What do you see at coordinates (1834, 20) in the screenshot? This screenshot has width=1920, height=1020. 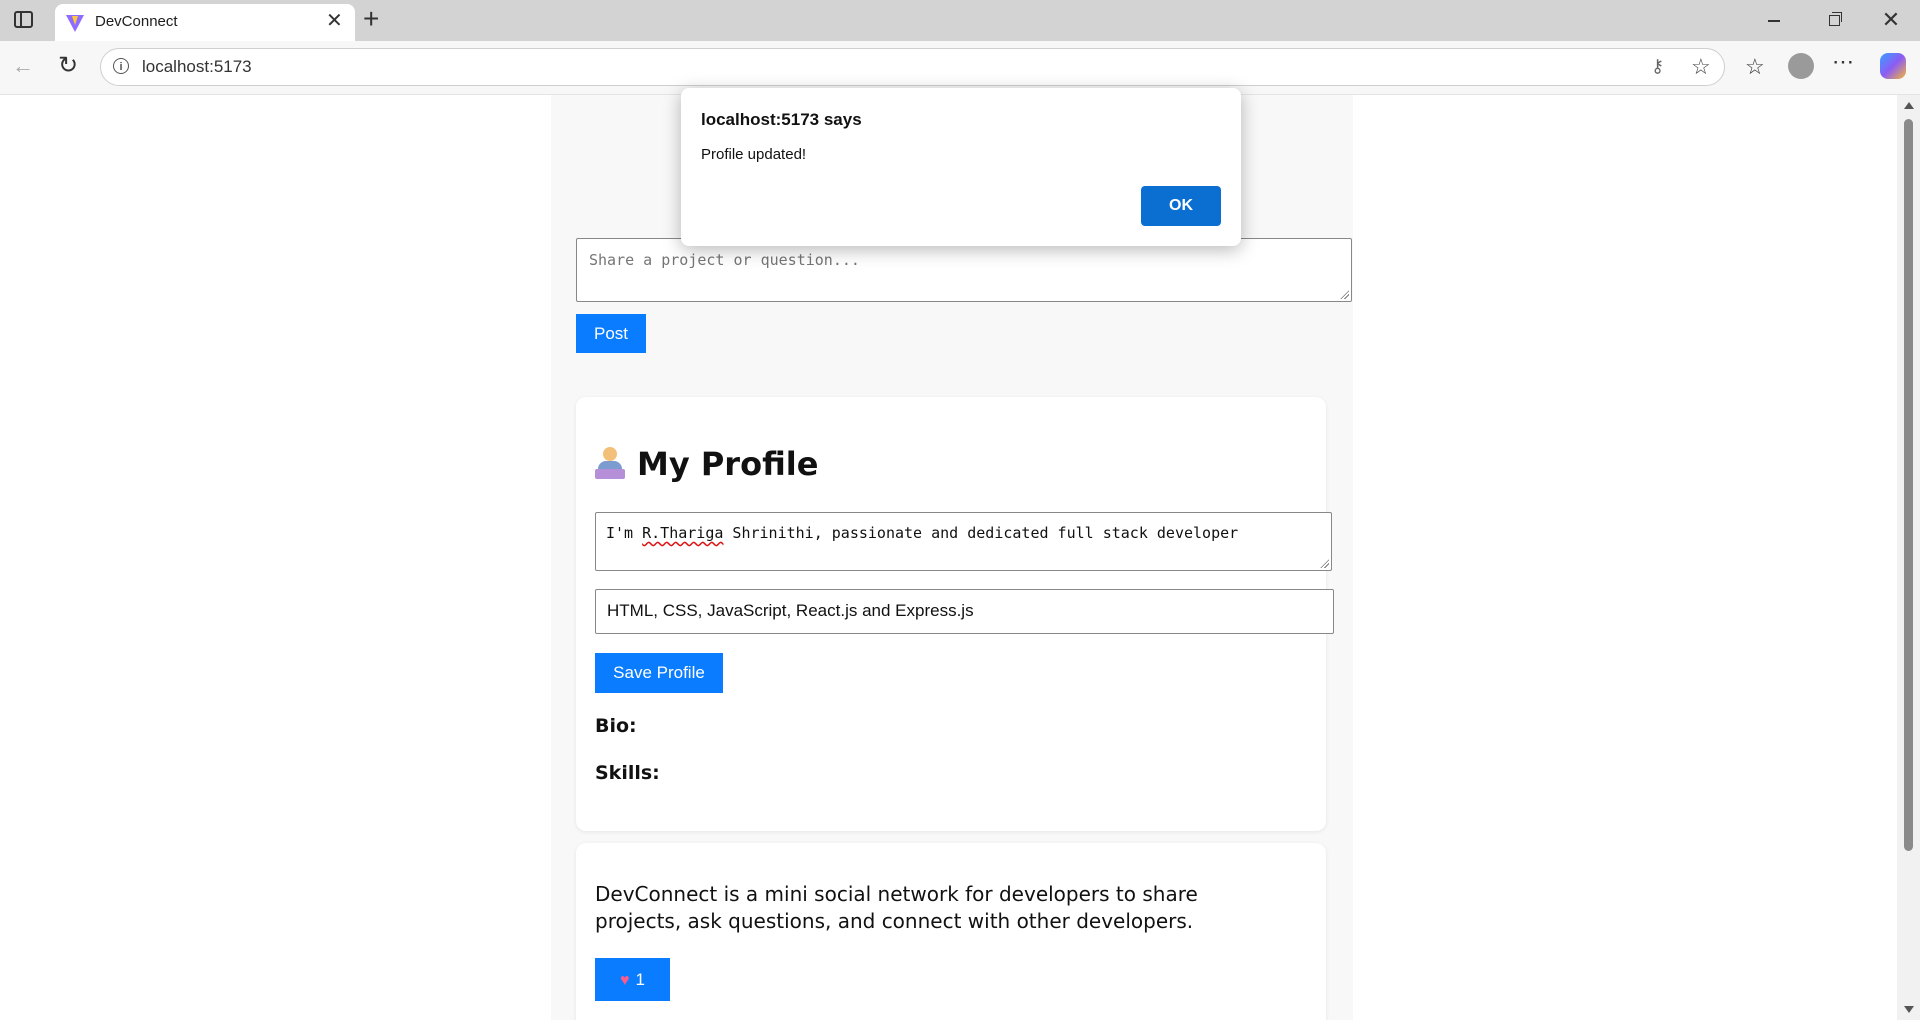 I see `restore-icon` at bounding box center [1834, 20].